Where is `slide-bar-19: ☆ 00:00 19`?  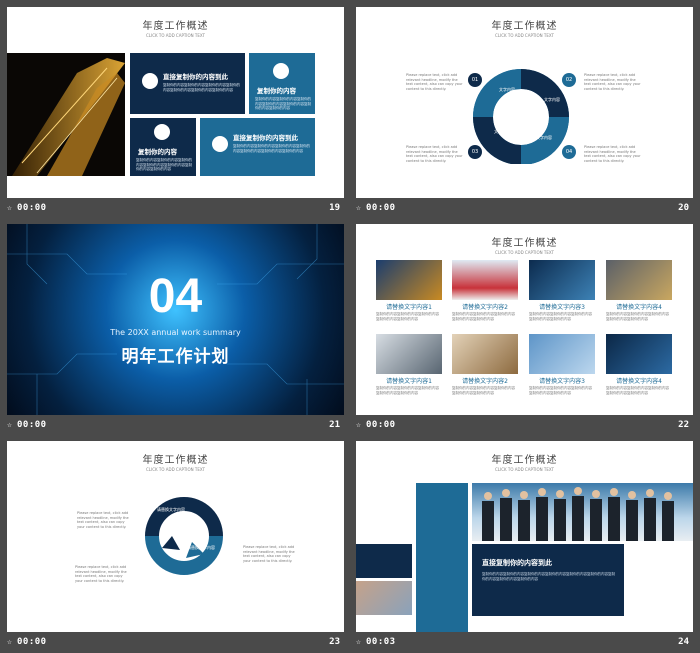 slide-bar-19: ☆ 00:00 19 is located at coordinates (175, 209).